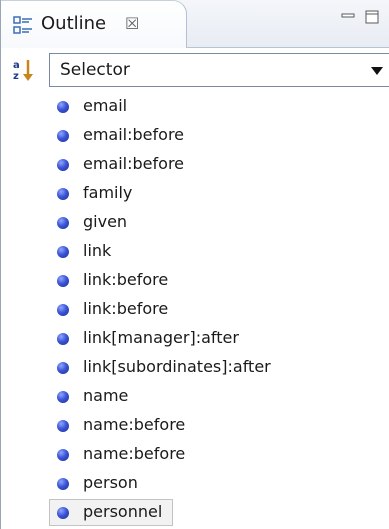 The width and height of the screenshot is (389, 529). I want to click on svg-text: a, so click(16, 65).